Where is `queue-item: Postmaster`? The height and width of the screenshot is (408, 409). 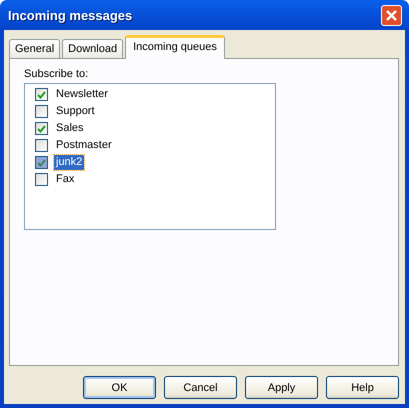 queue-item: Postmaster is located at coordinates (84, 145).